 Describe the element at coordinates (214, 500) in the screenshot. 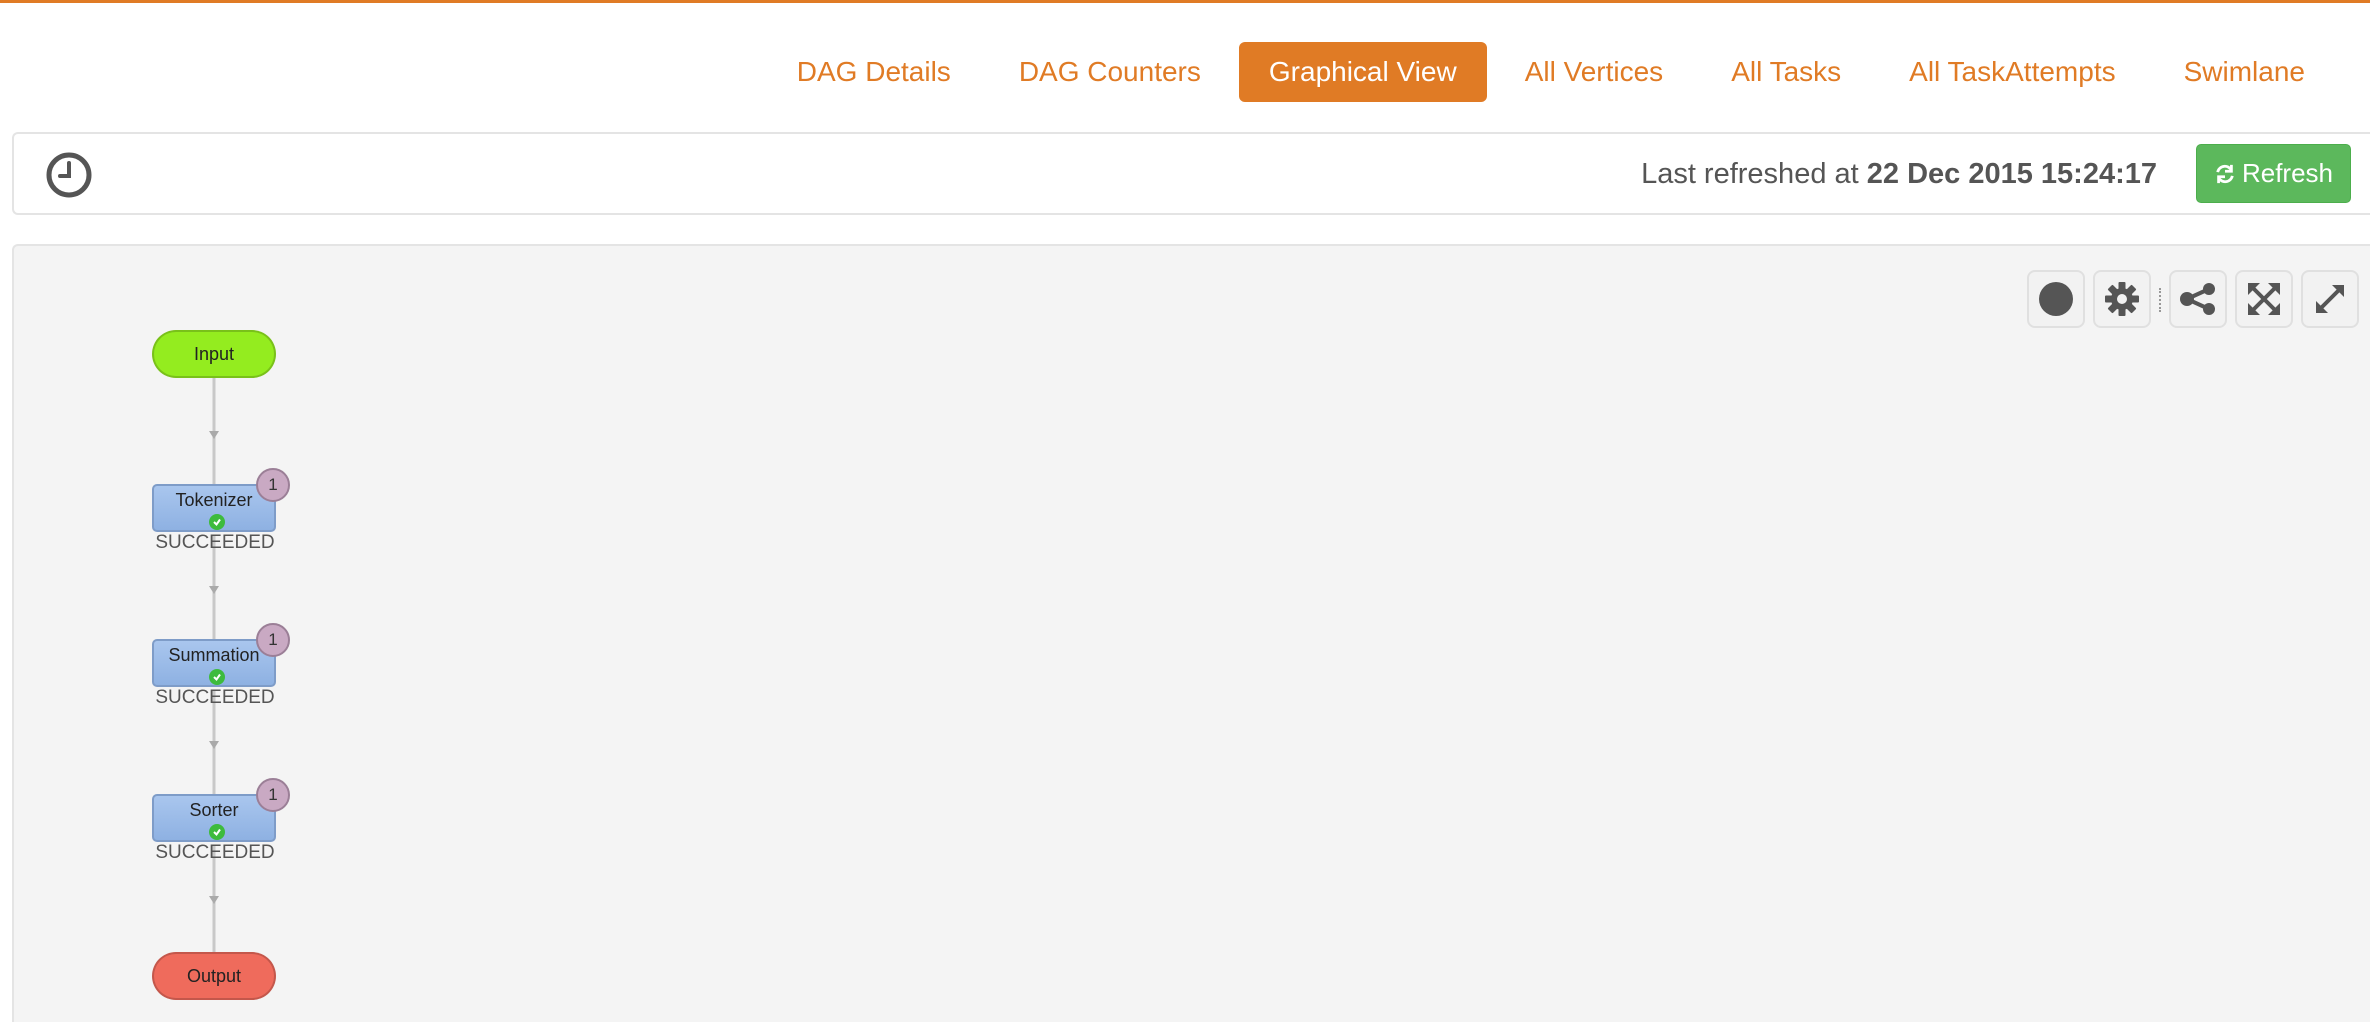

I see `vertex-name: Tokenizer` at that location.